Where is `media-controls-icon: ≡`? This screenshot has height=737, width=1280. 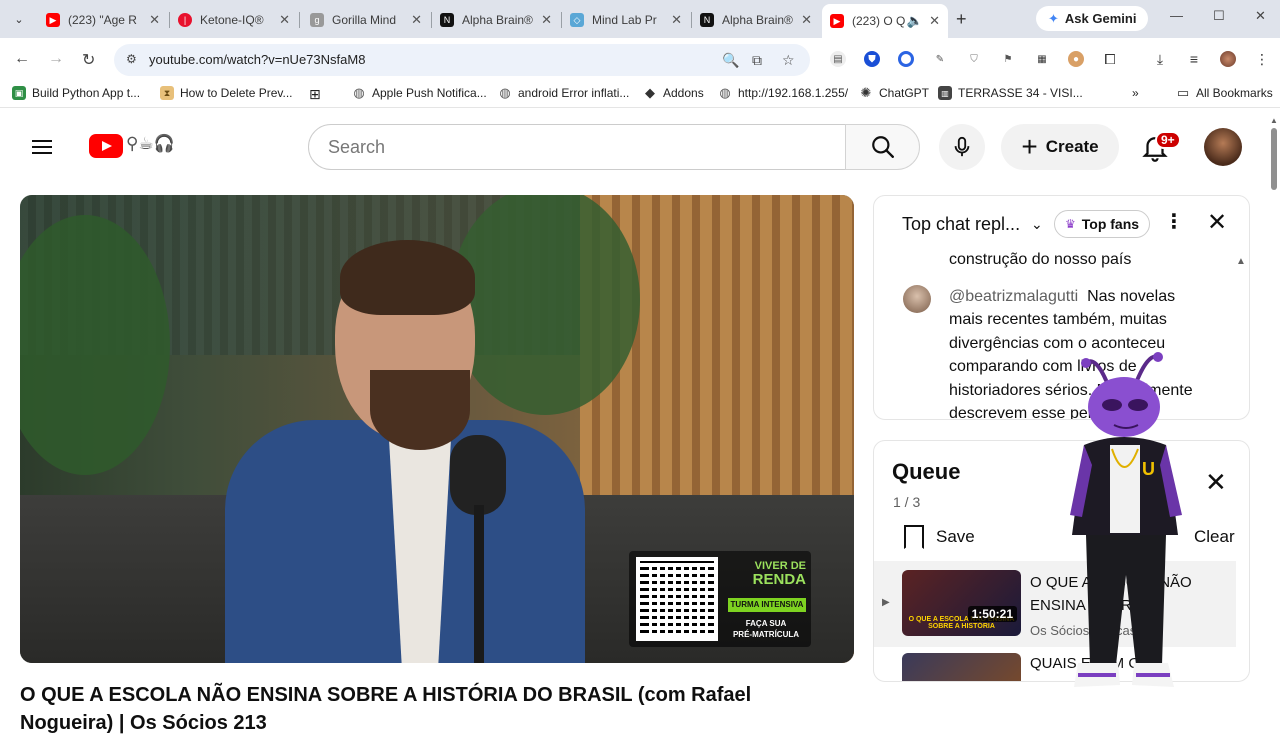 media-controls-icon: ≡ is located at coordinates (1194, 59).